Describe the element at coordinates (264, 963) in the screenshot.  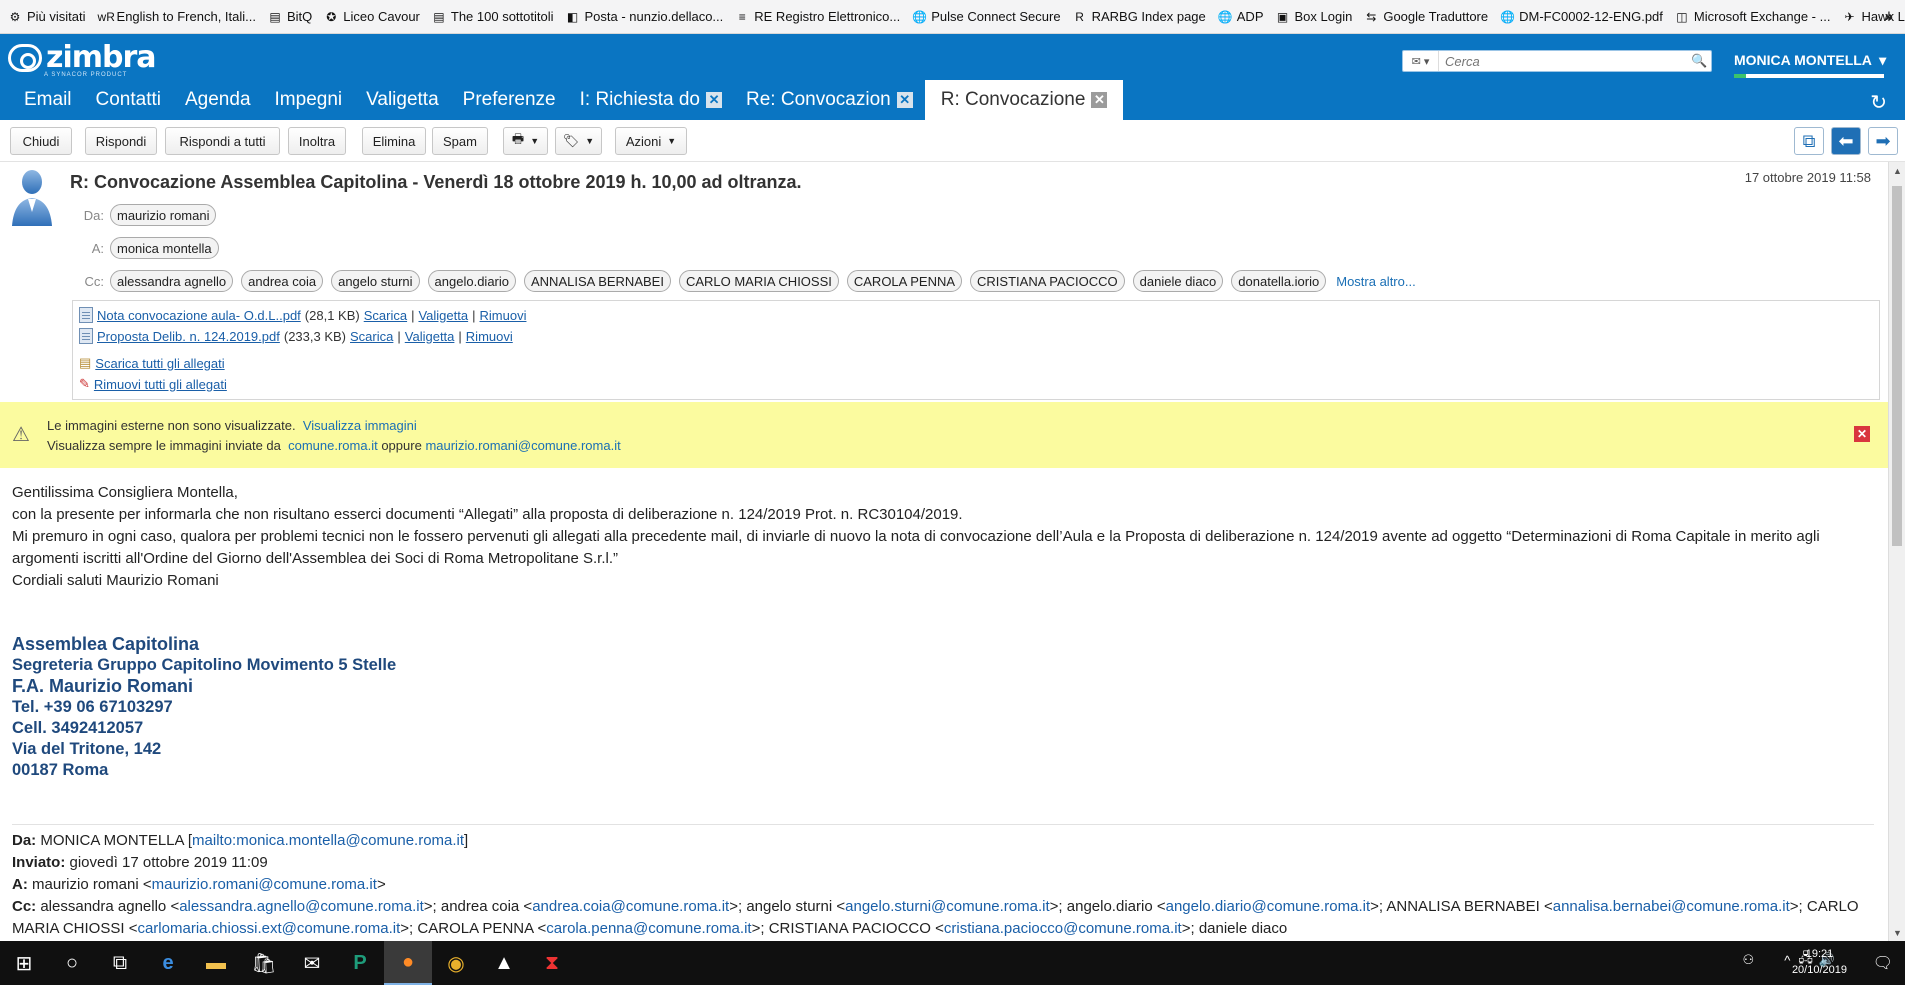
I see `store-icon: 🛍` at that location.